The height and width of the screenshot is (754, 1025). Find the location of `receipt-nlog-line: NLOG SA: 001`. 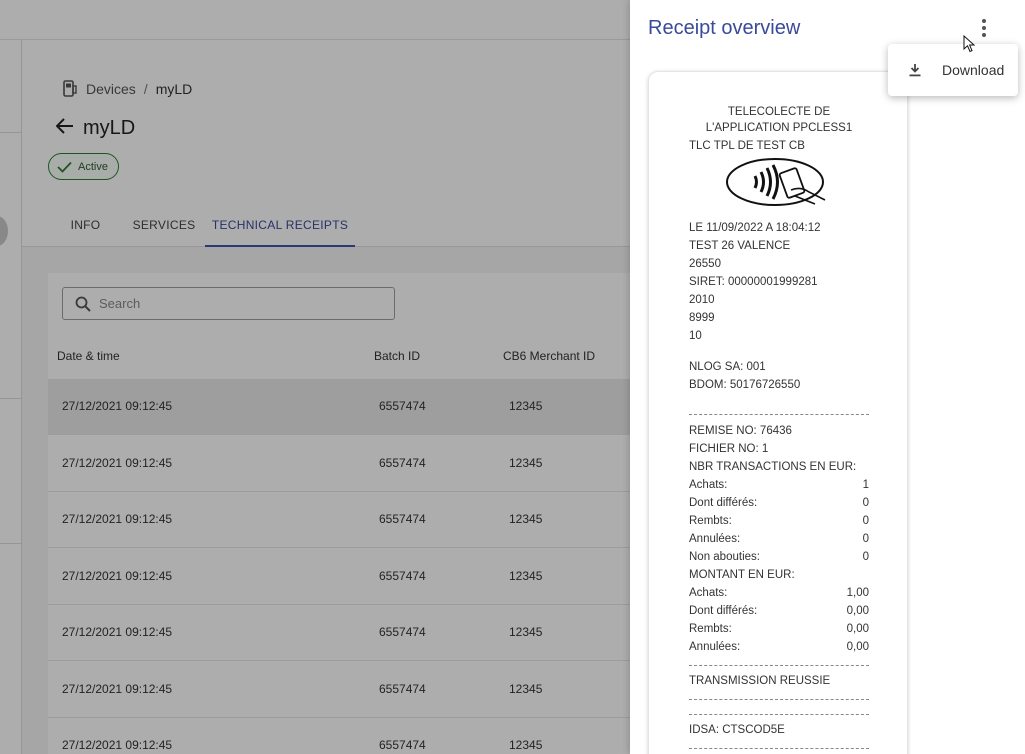

receipt-nlog-line: NLOG SA: 001 is located at coordinates (727, 367).